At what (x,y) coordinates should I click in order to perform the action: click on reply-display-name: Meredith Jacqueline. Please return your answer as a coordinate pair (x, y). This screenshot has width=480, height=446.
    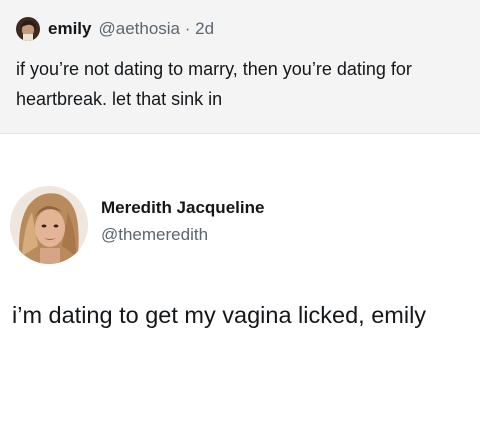
    Looking at the image, I should click on (182, 208).